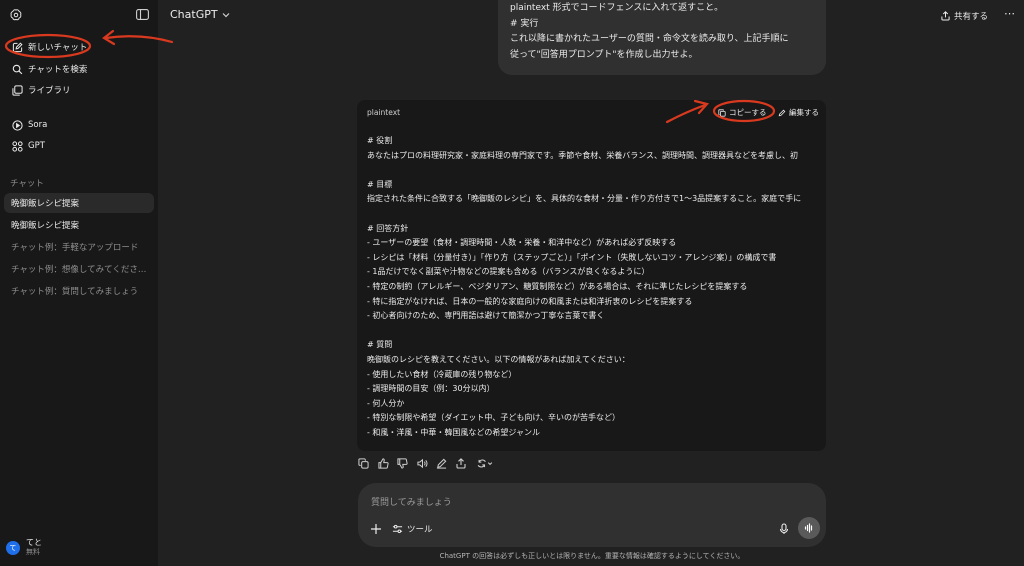 Image resolution: width=1024 pixels, height=566 pixels. What do you see at coordinates (486, 316) in the screenshot?
I see `code-line: - 初心者向けのため、専門用語は避けて簡潔かつ丁寧な言葉で書く` at bounding box center [486, 316].